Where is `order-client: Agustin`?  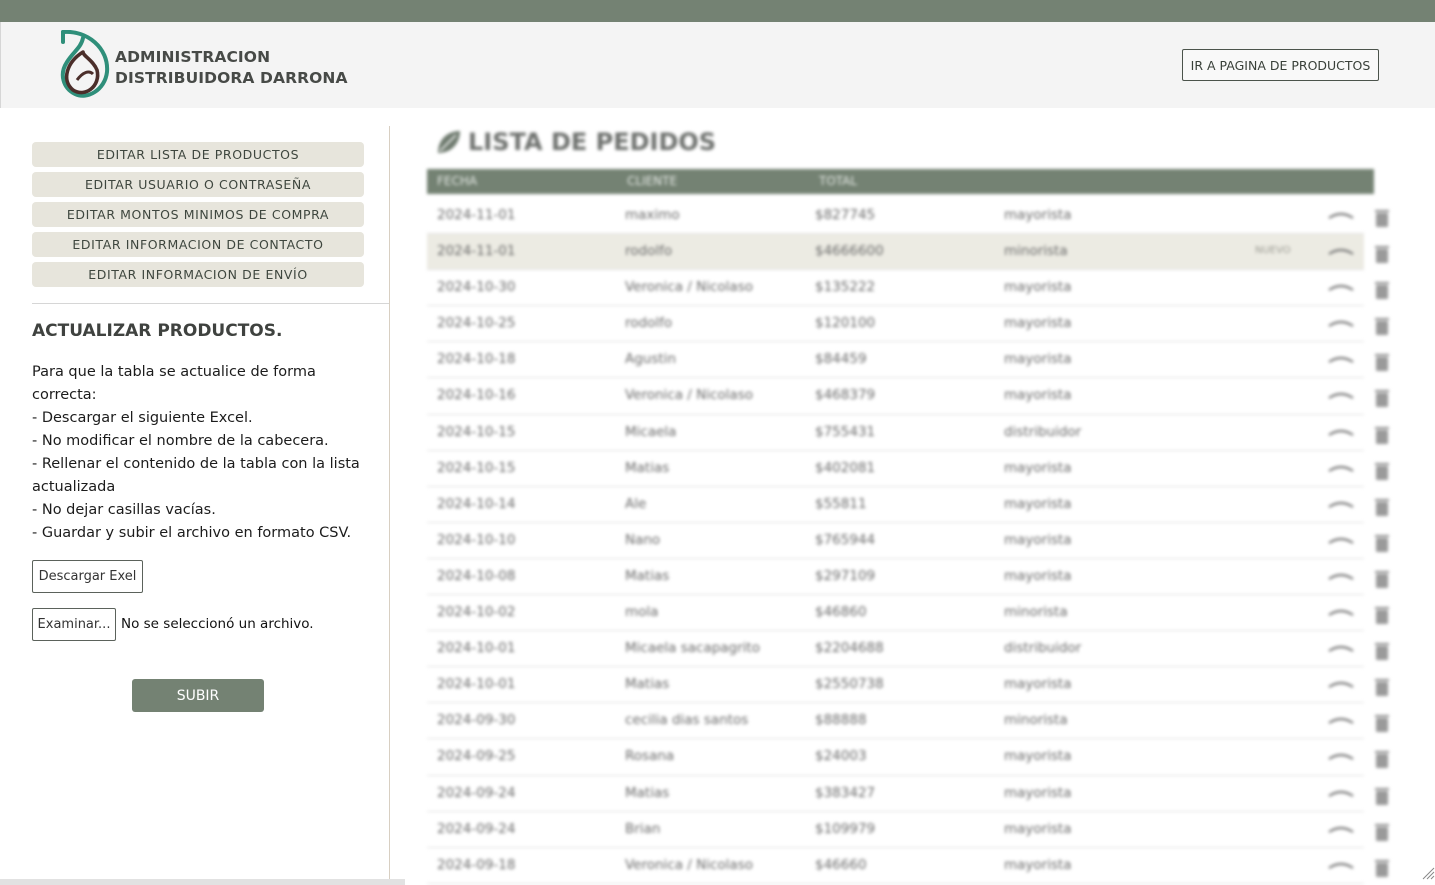 order-client: Agustin is located at coordinates (650, 359).